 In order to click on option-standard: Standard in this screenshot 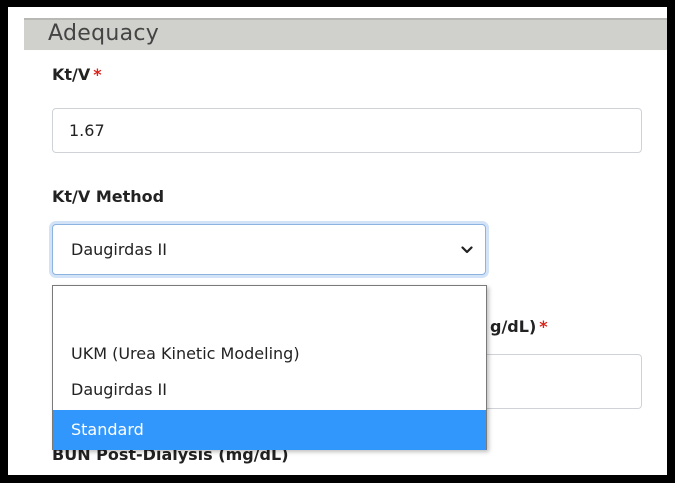, I will do `click(269, 430)`.